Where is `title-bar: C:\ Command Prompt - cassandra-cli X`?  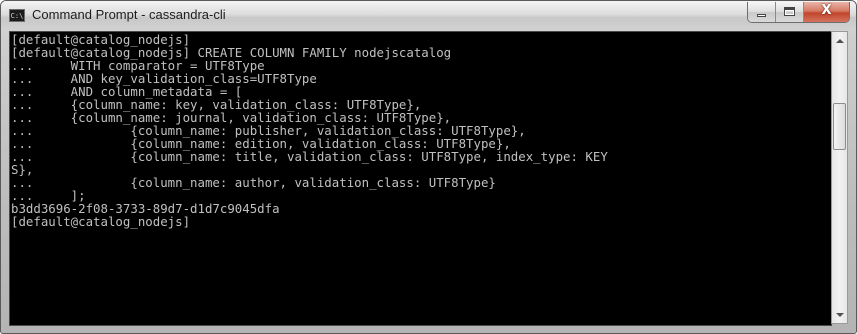 title-bar: C:\ Command Prompt - cassandra-cli X is located at coordinates (428, 16).